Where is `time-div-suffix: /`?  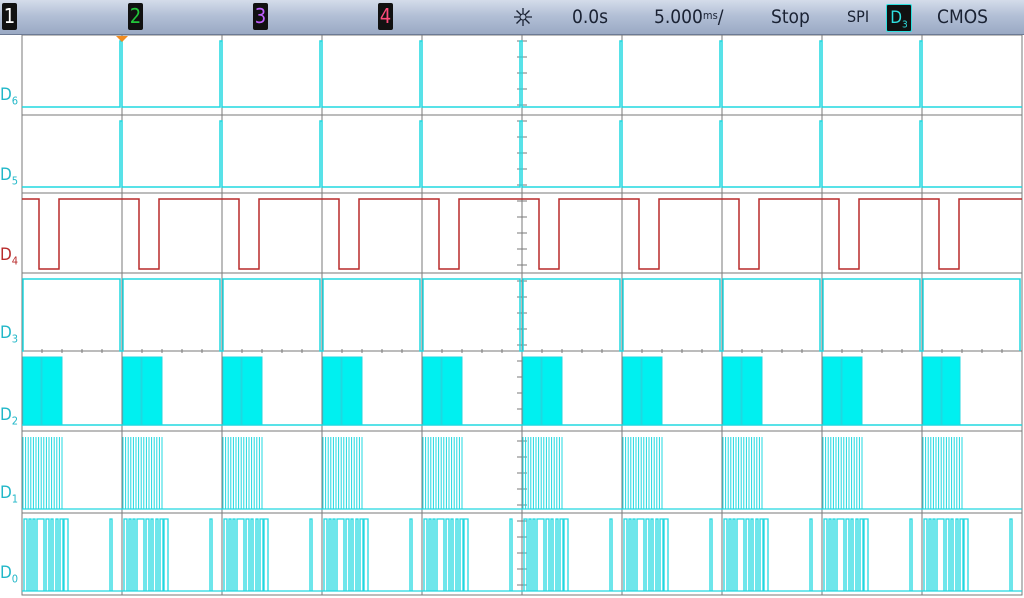
time-div-suffix: / is located at coordinates (720, 17).